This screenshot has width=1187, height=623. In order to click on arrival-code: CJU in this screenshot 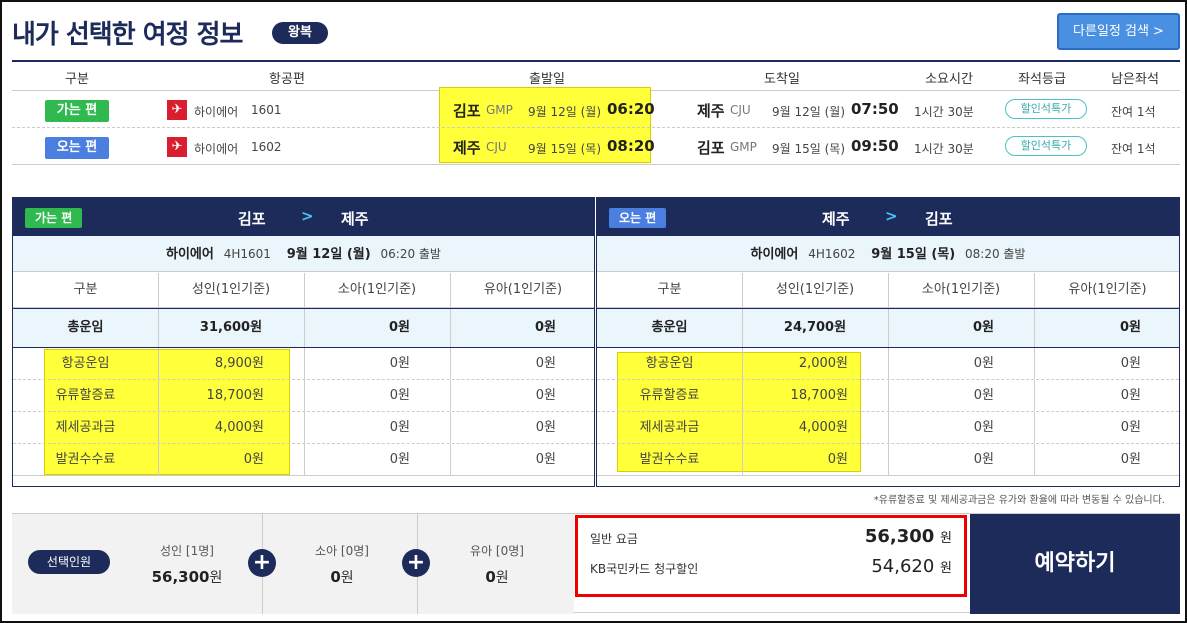, I will do `click(740, 110)`.